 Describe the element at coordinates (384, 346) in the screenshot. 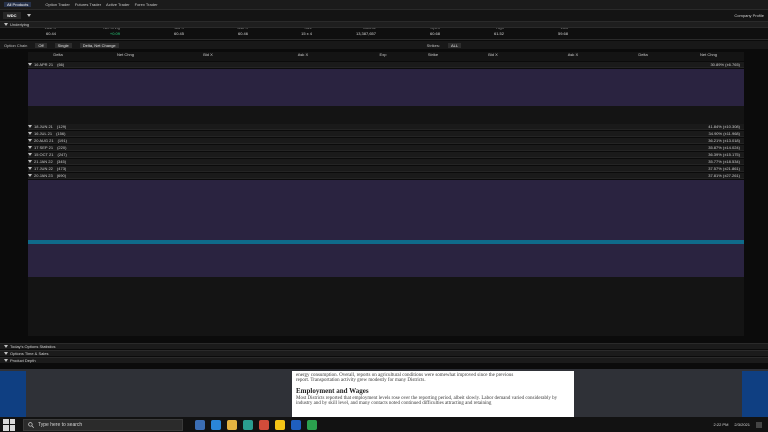

I see `options-statistics-panel: Today's Options Statistics` at that location.